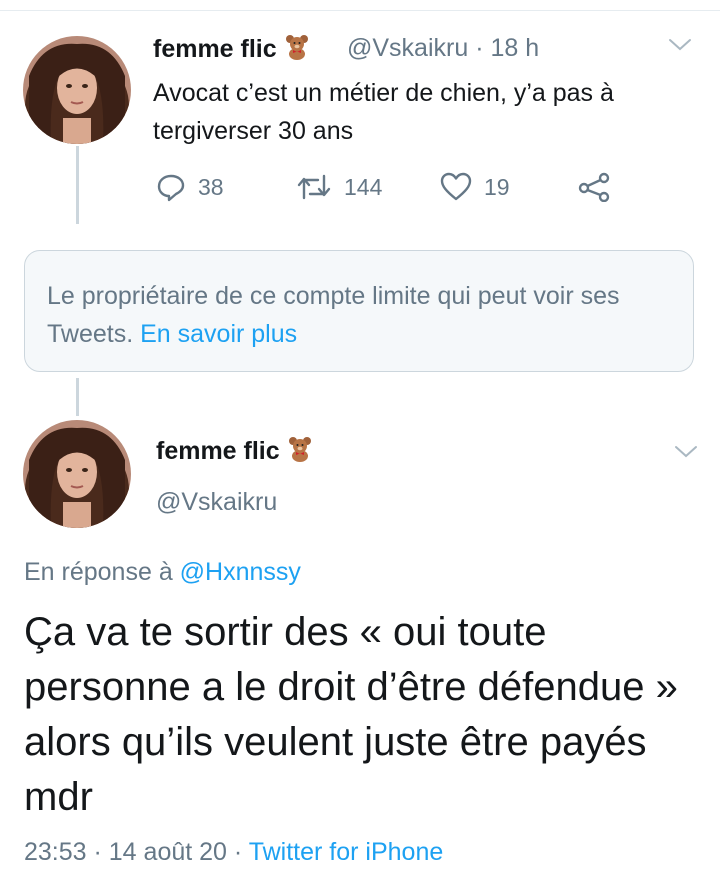 This screenshot has width=720, height=895. I want to click on tweet-time: 23:53, so click(55, 852).